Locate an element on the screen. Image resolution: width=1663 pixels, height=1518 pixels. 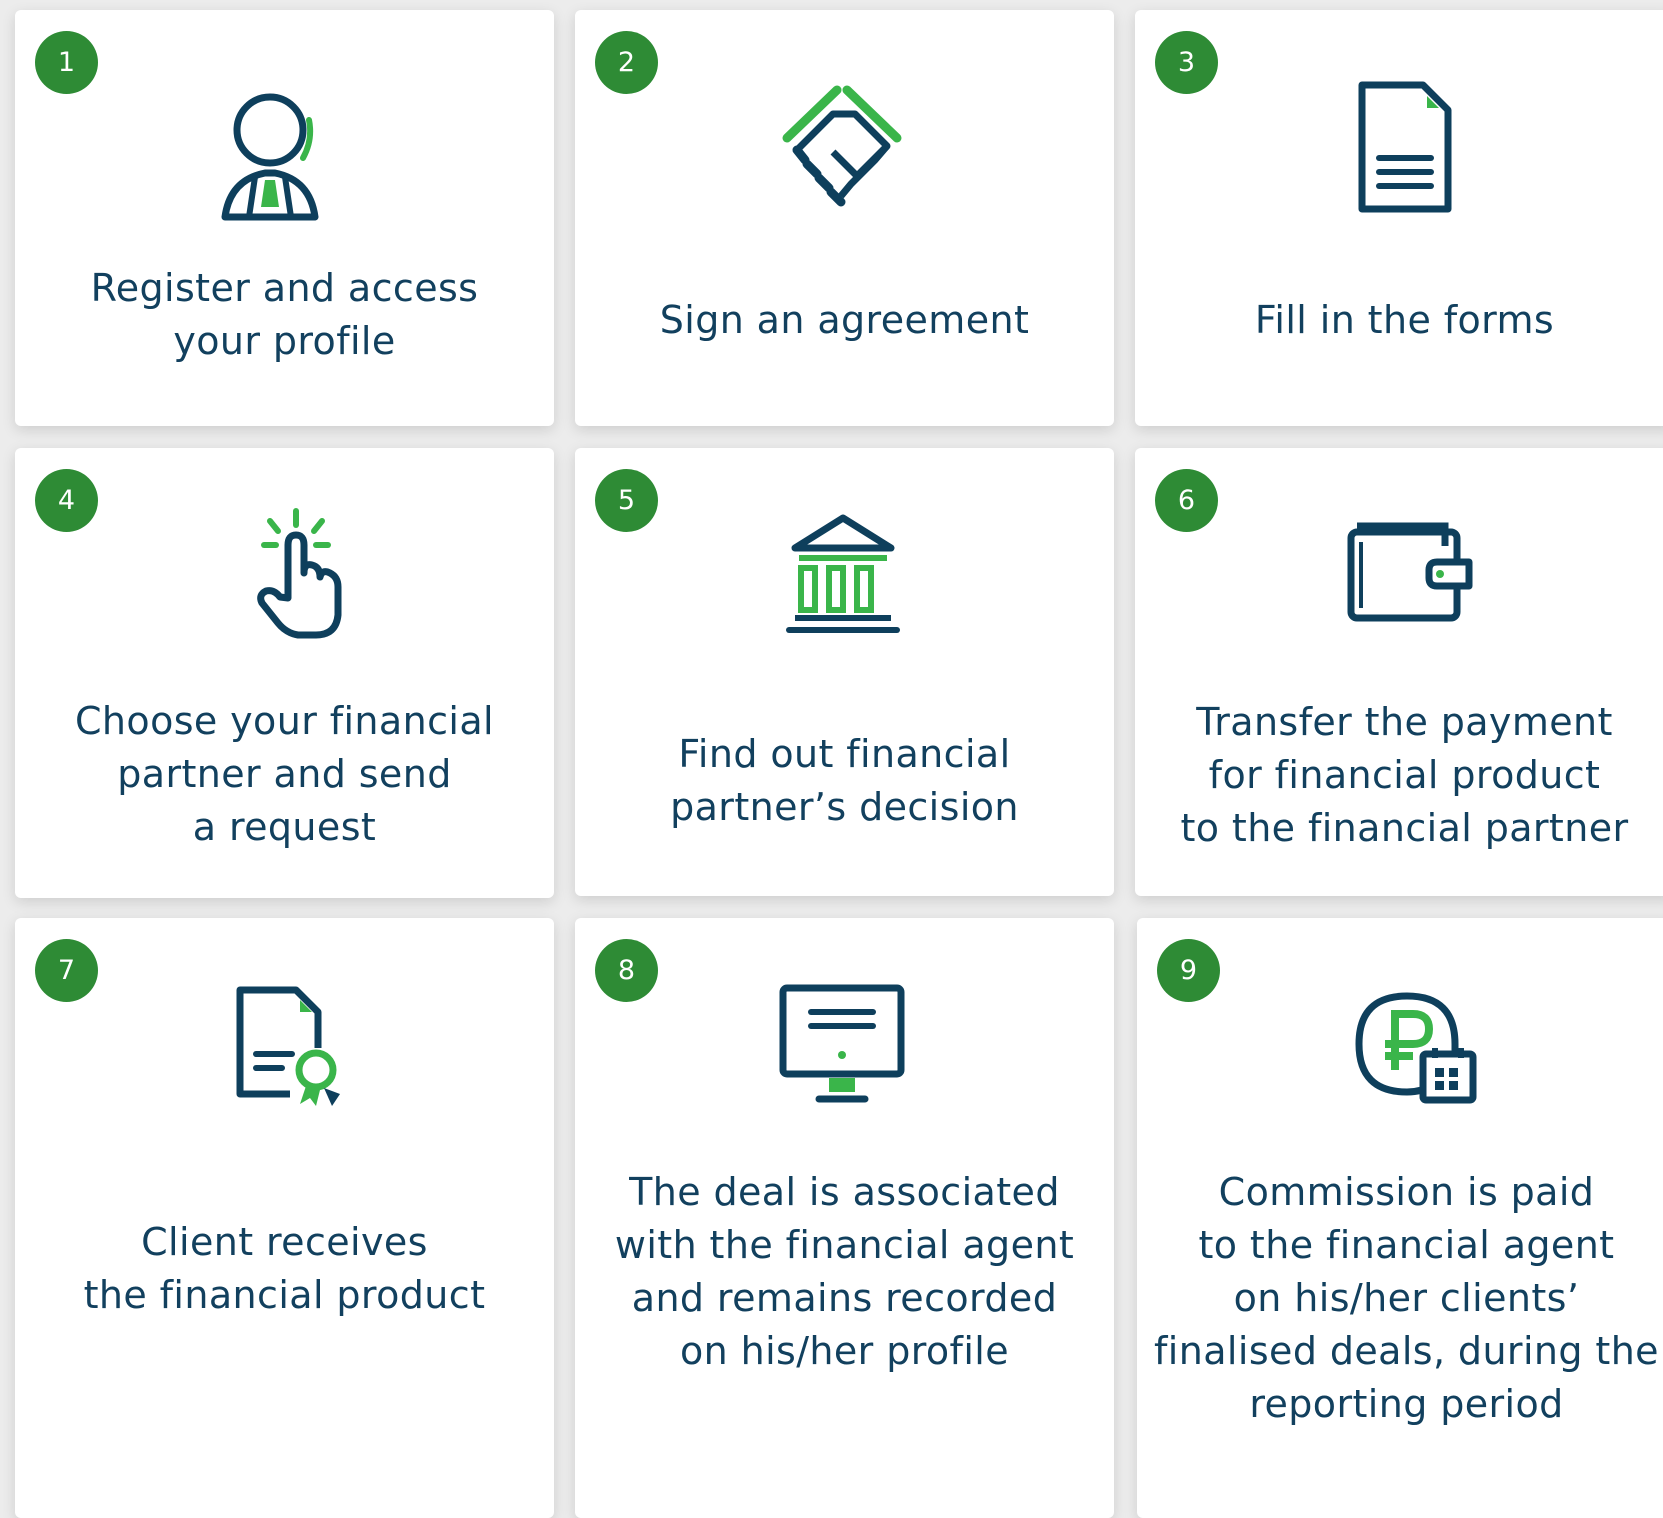
handshake-icon is located at coordinates (842, 150).